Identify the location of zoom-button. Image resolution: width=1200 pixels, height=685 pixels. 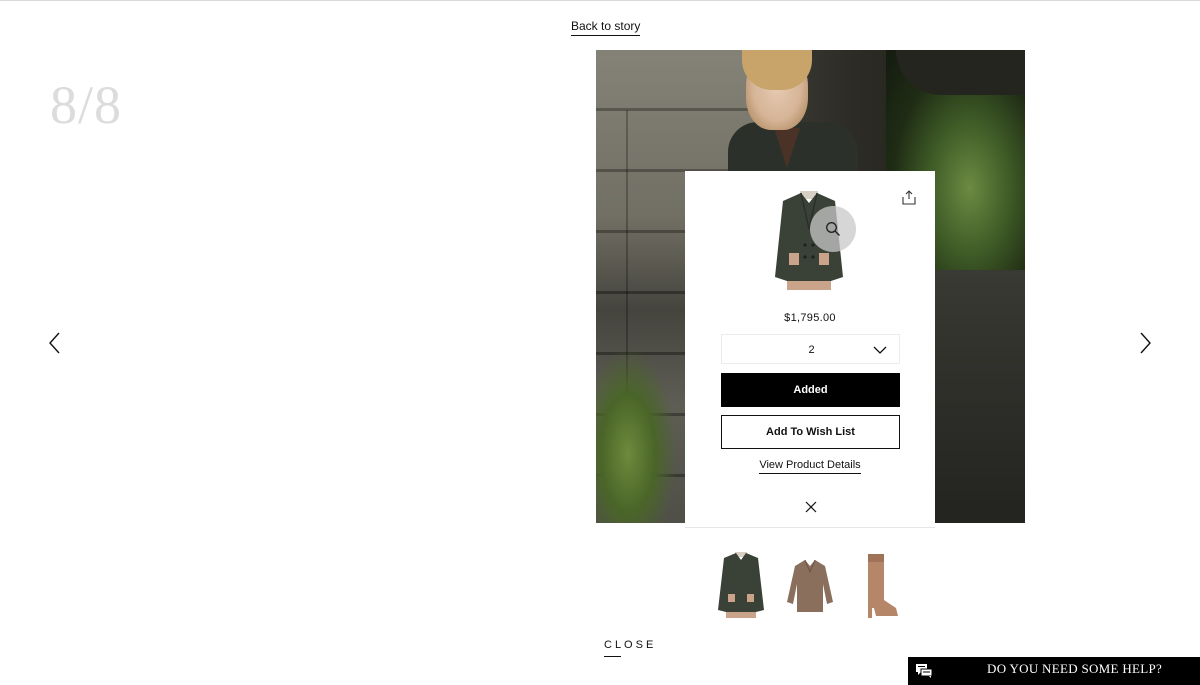
(833, 229).